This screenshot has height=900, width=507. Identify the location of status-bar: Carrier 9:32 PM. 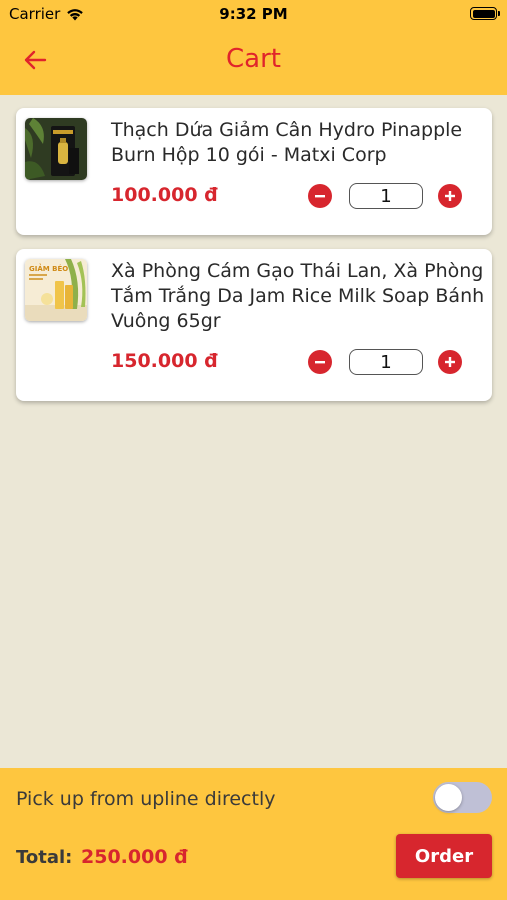
(253, 14).